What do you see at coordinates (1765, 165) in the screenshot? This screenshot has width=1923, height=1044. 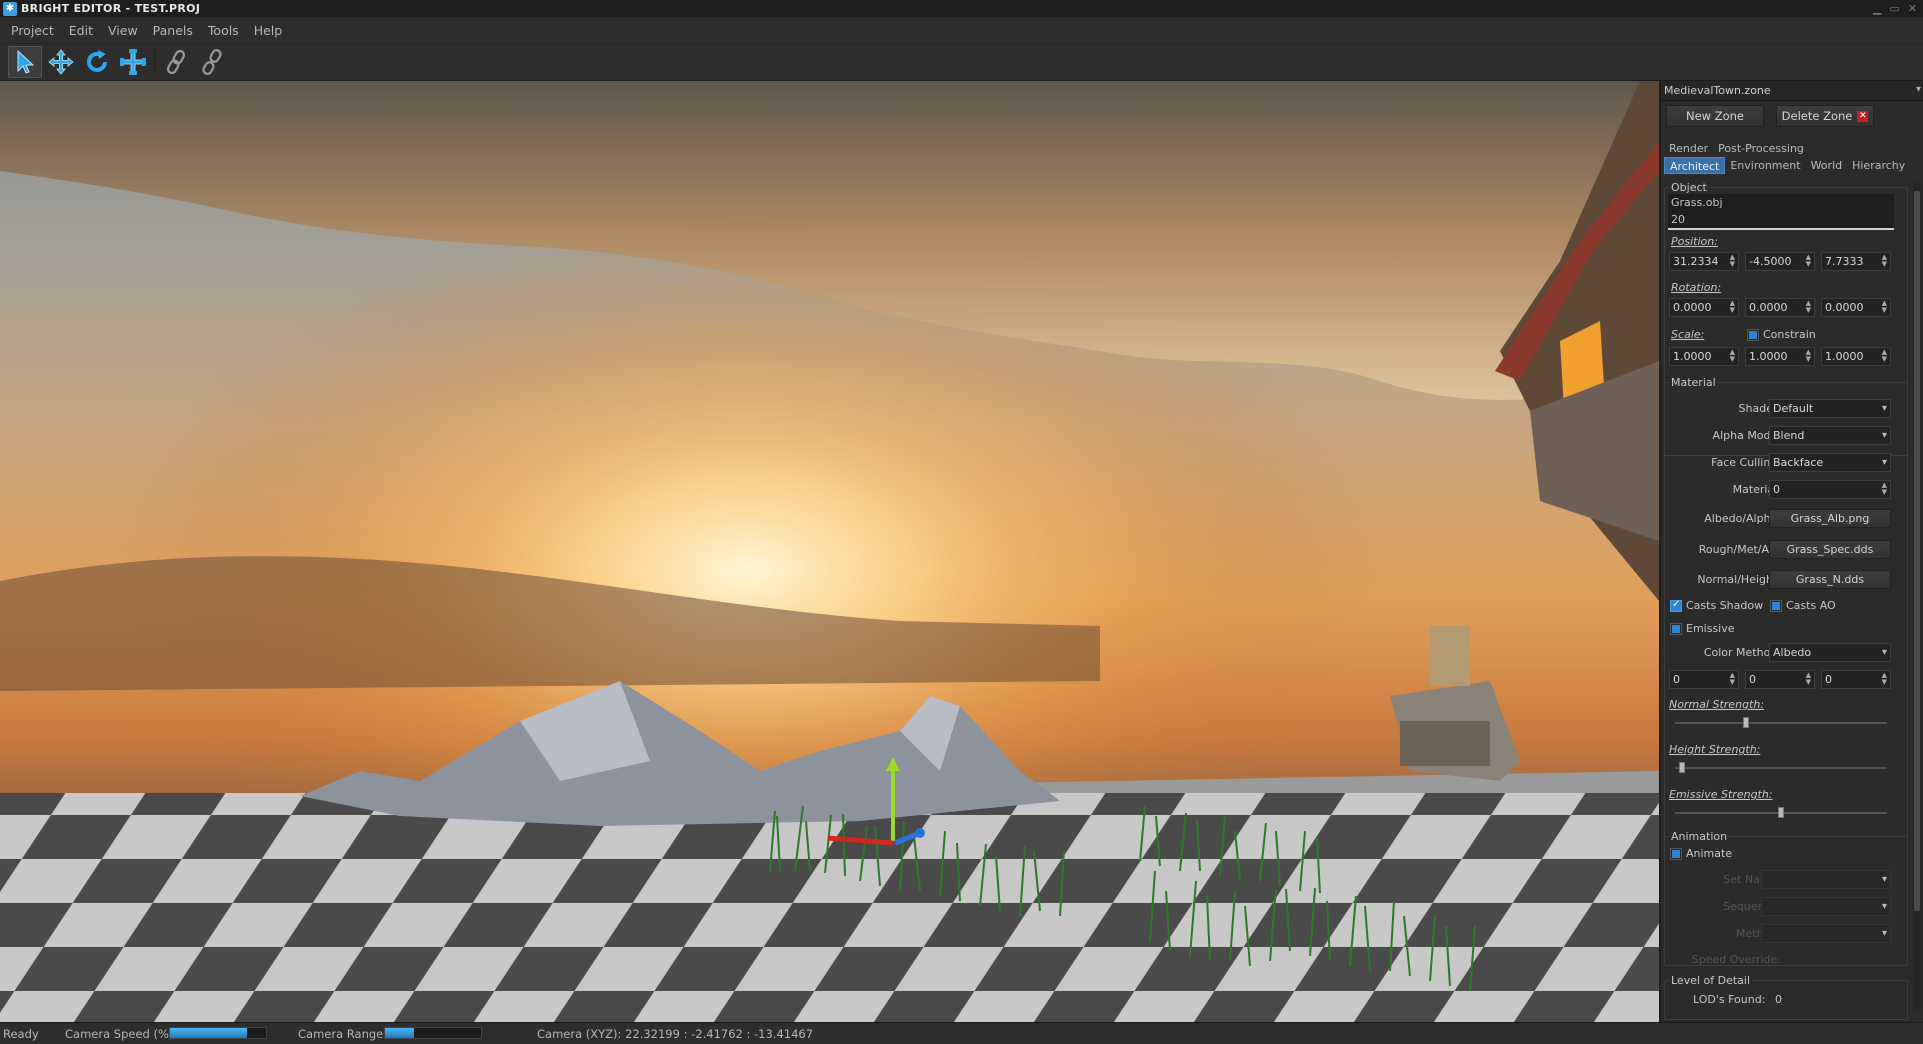 I see `tab-environment: Environment` at bounding box center [1765, 165].